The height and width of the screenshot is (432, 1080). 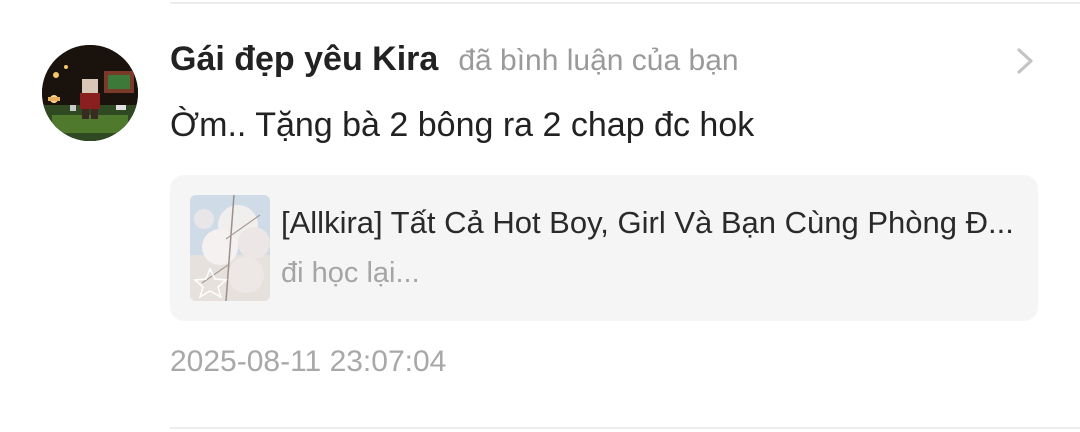 What do you see at coordinates (304, 59) in the screenshot?
I see `username: Gái đẹp yêu Kira` at bounding box center [304, 59].